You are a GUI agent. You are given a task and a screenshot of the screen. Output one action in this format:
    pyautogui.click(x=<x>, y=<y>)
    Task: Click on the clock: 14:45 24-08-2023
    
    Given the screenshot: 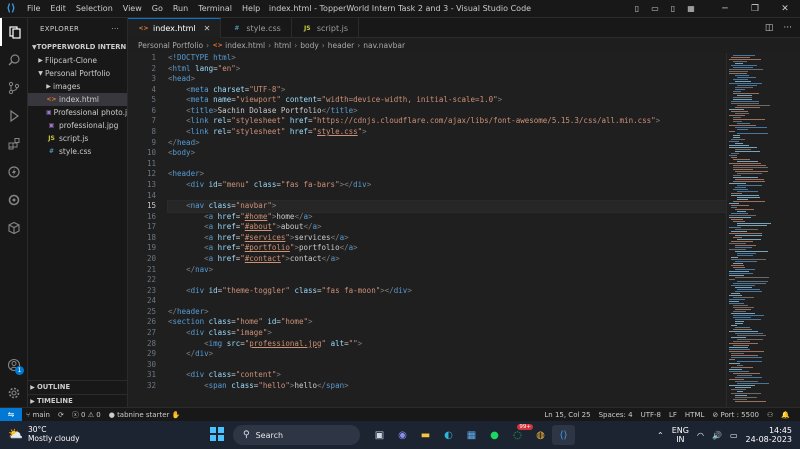 What is the action you would take?
    pyautogui.click(x=769, y=435)
    